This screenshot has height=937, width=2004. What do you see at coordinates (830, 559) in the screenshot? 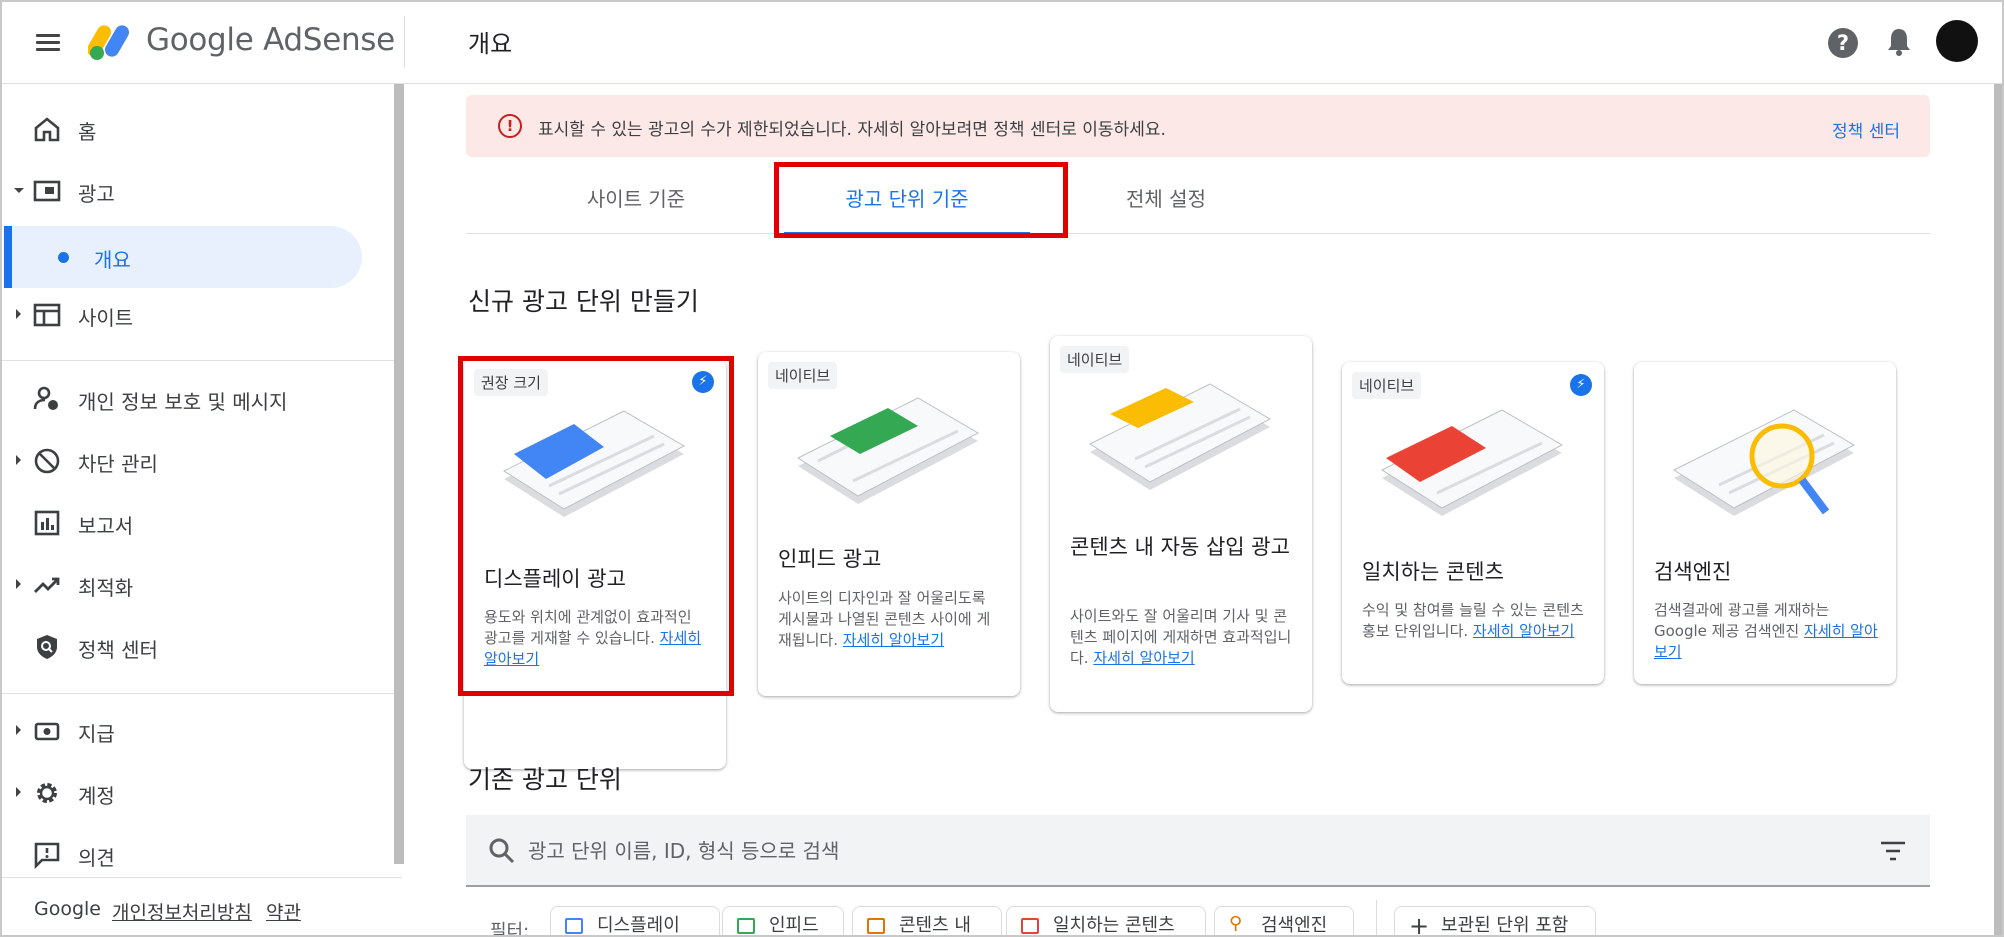
I see `card-title: 인피드 광고` at bounding box center [830, 559].